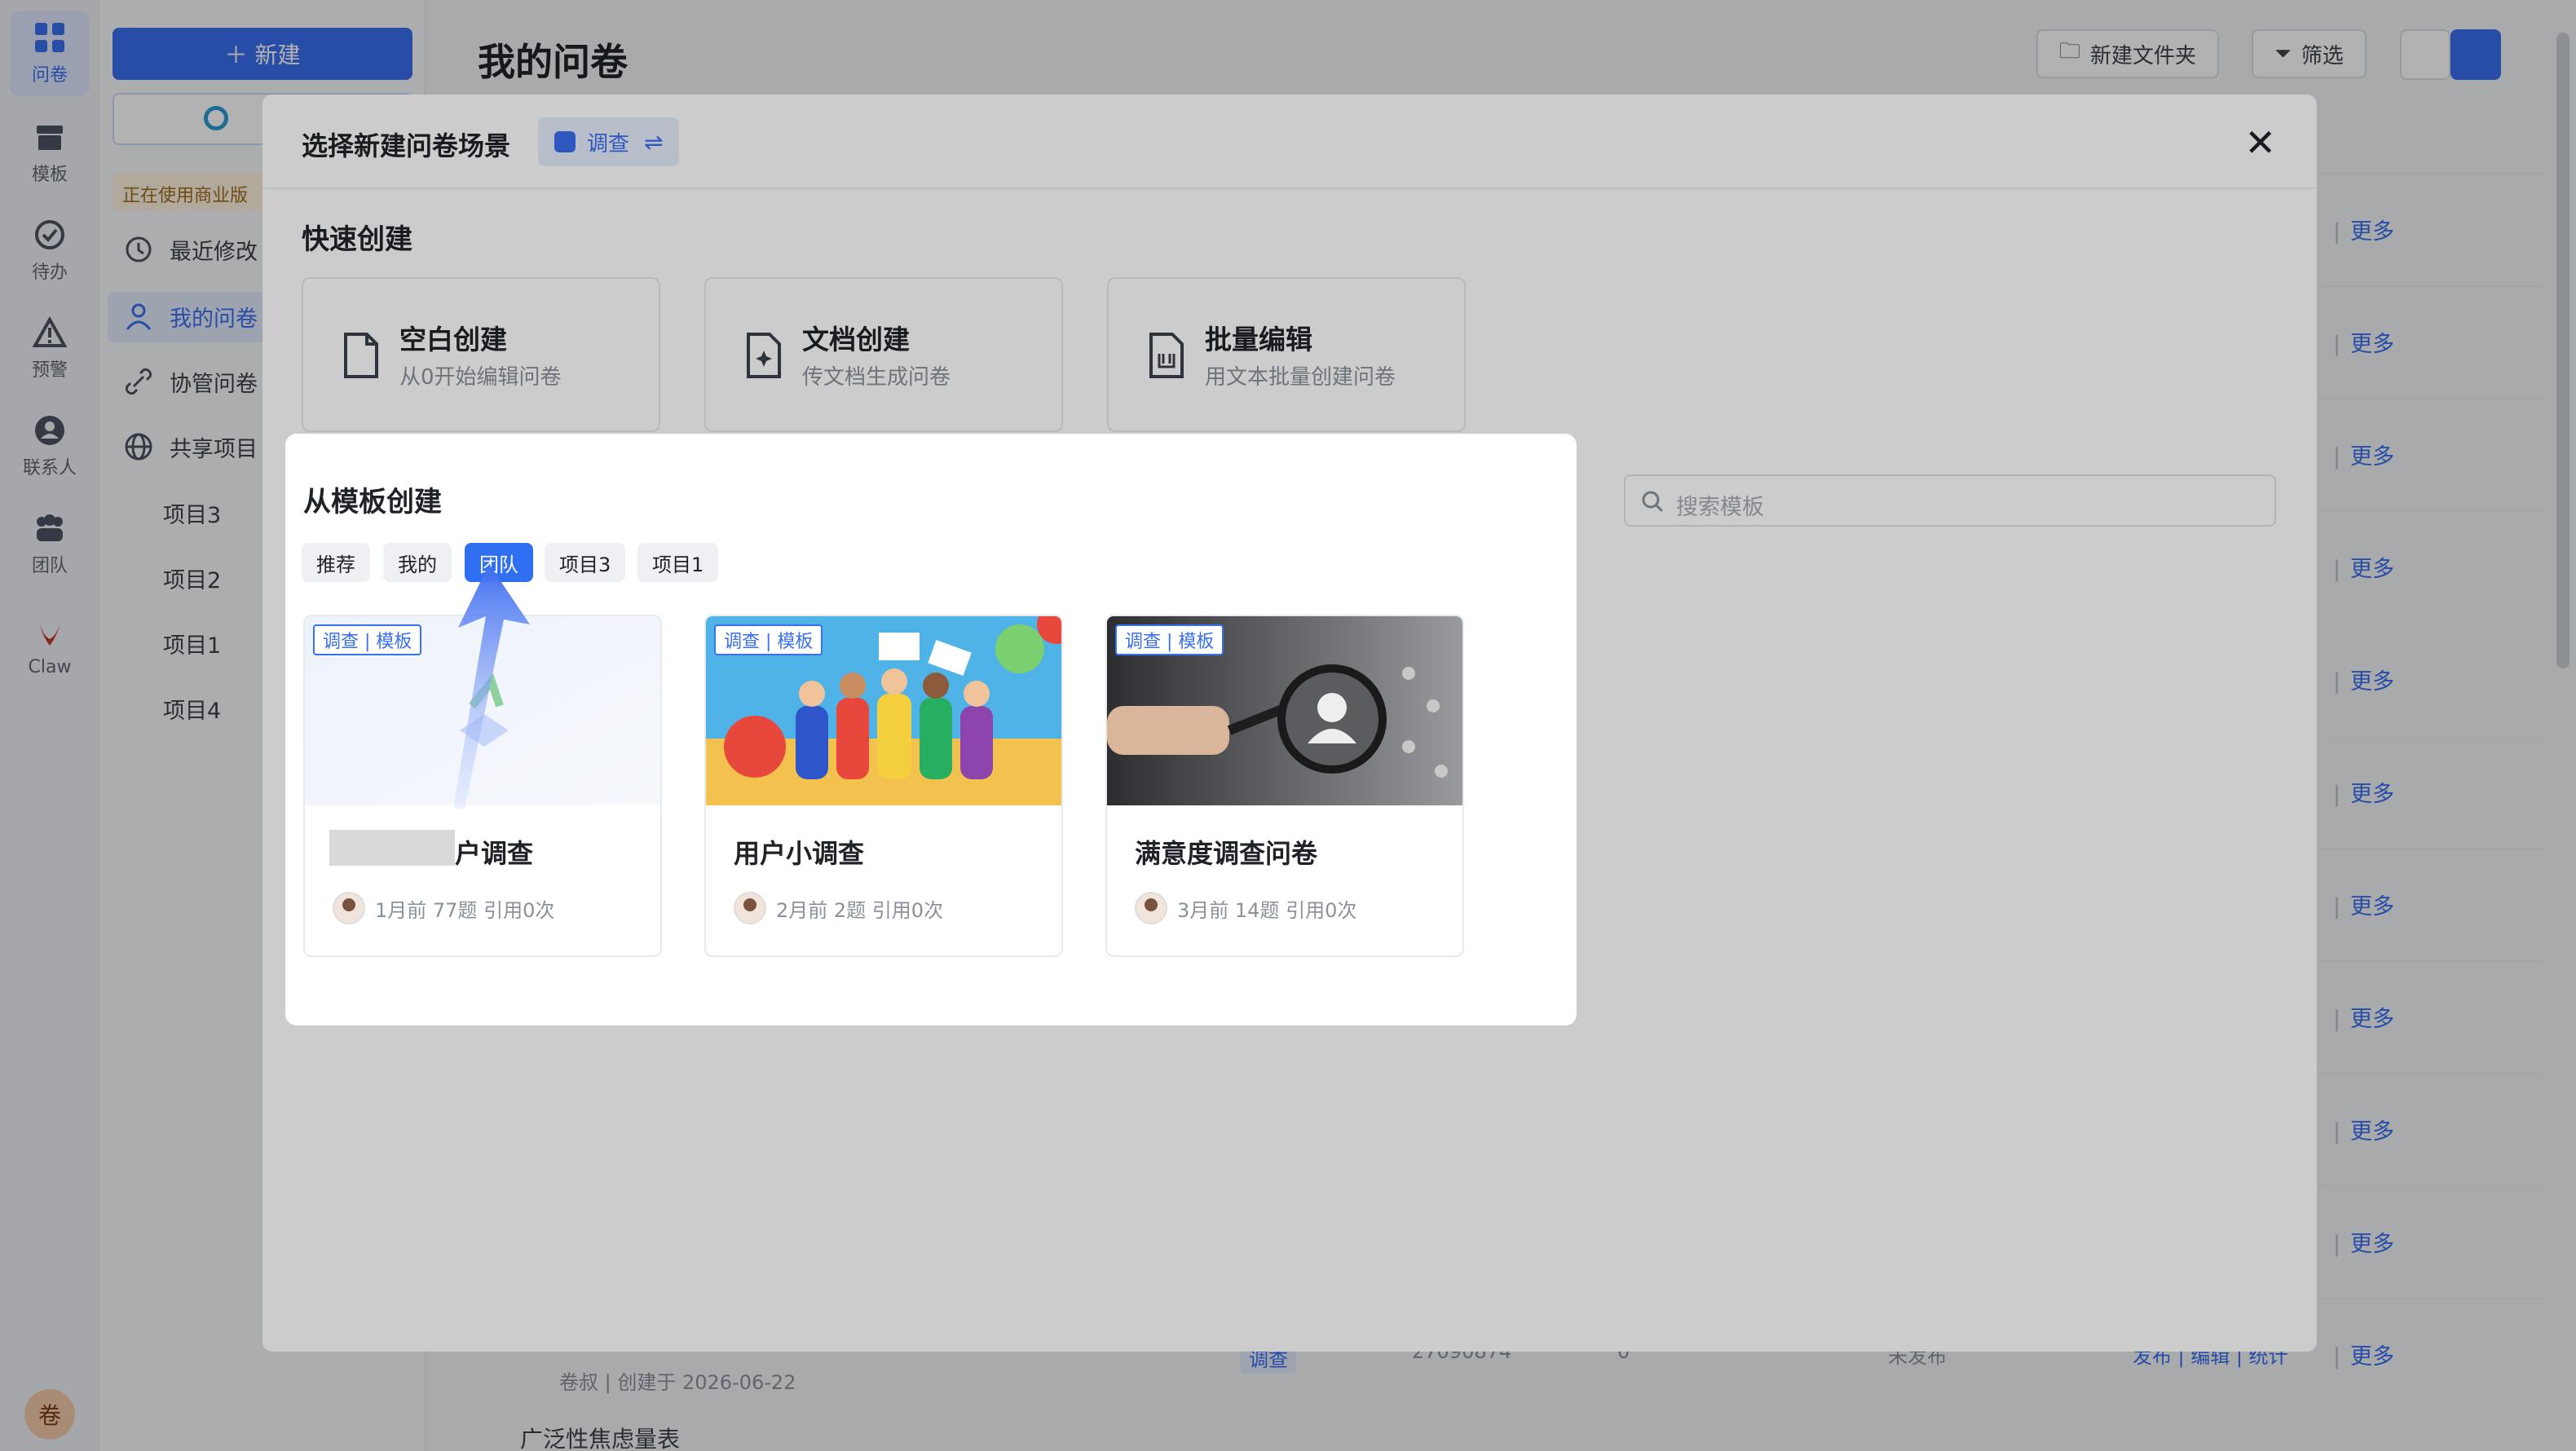 Image resolution: width=2576 pixels, height=1451 pixels. Describe the element at coordinates (1284, 786) in the screenshot. I see `template-card: 调查 | 模板 满意度调查问卷 3月前 14题 引用0次` at that location.